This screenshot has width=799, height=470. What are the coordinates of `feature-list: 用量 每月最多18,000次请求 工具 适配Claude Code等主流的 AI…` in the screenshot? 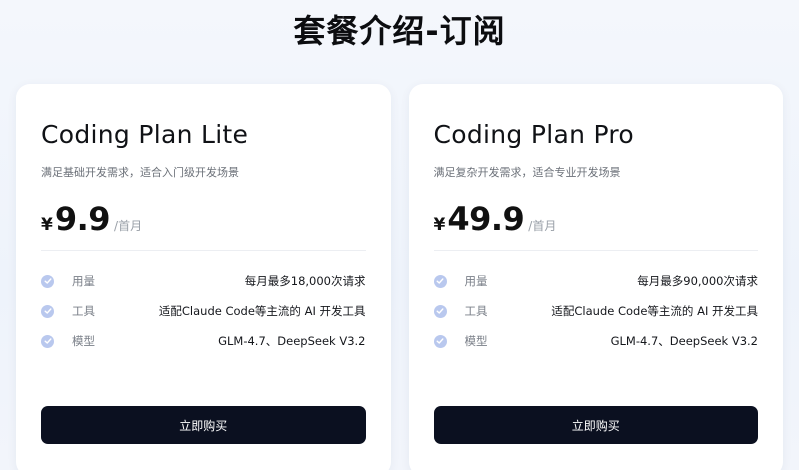 It's located at (203, 311).